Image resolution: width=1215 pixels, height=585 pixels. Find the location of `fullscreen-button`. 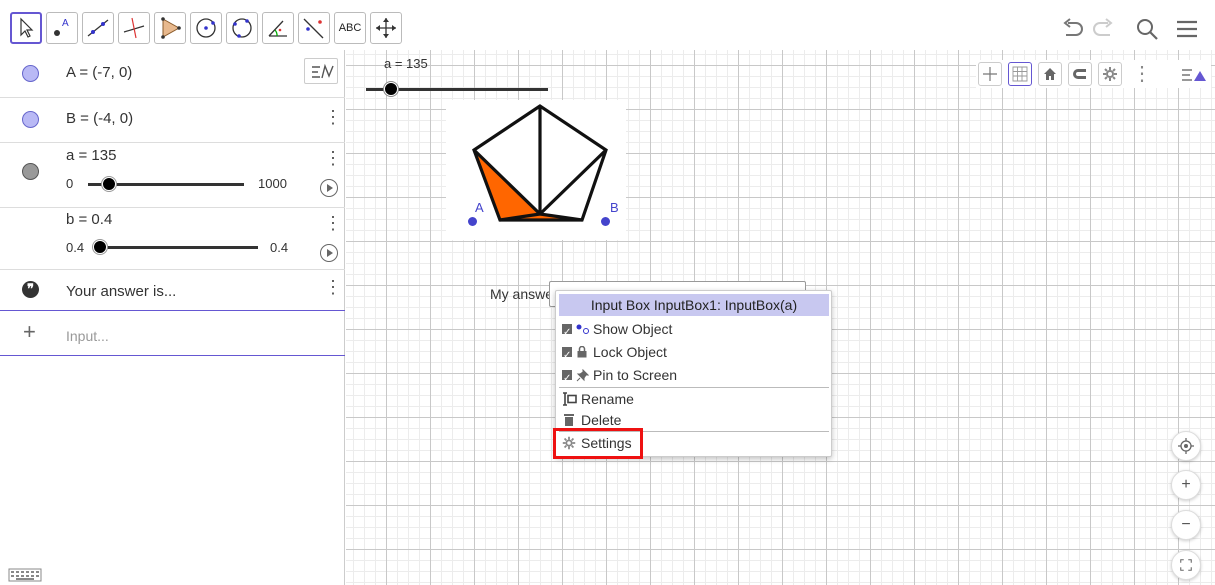

fullscreen-button is located at coordinates (1186, 565).